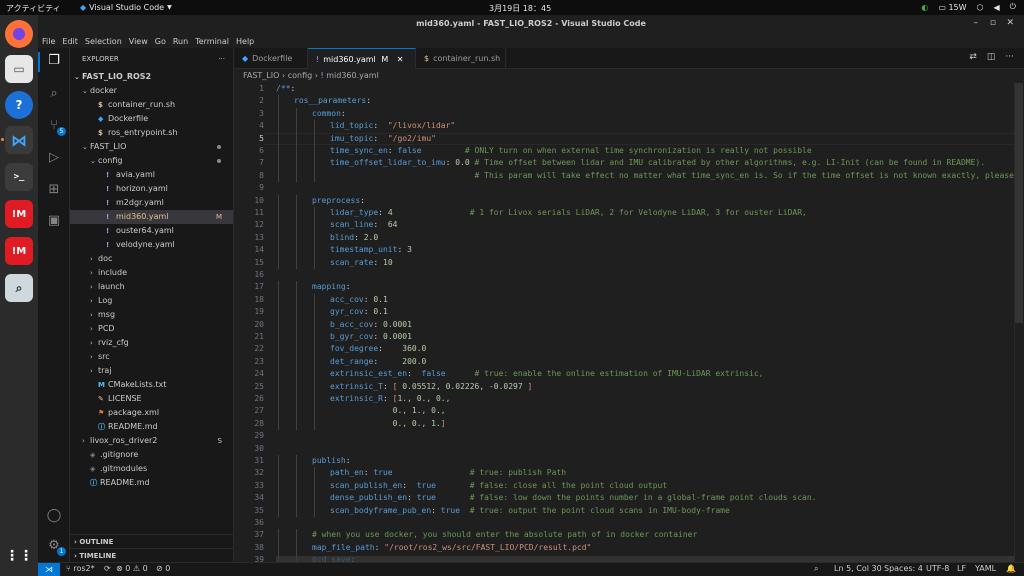  Describe the element at coordinates (383, 139) in the screenshot. I see `code-line: imu_topic: "/go2/imu"` at that location.